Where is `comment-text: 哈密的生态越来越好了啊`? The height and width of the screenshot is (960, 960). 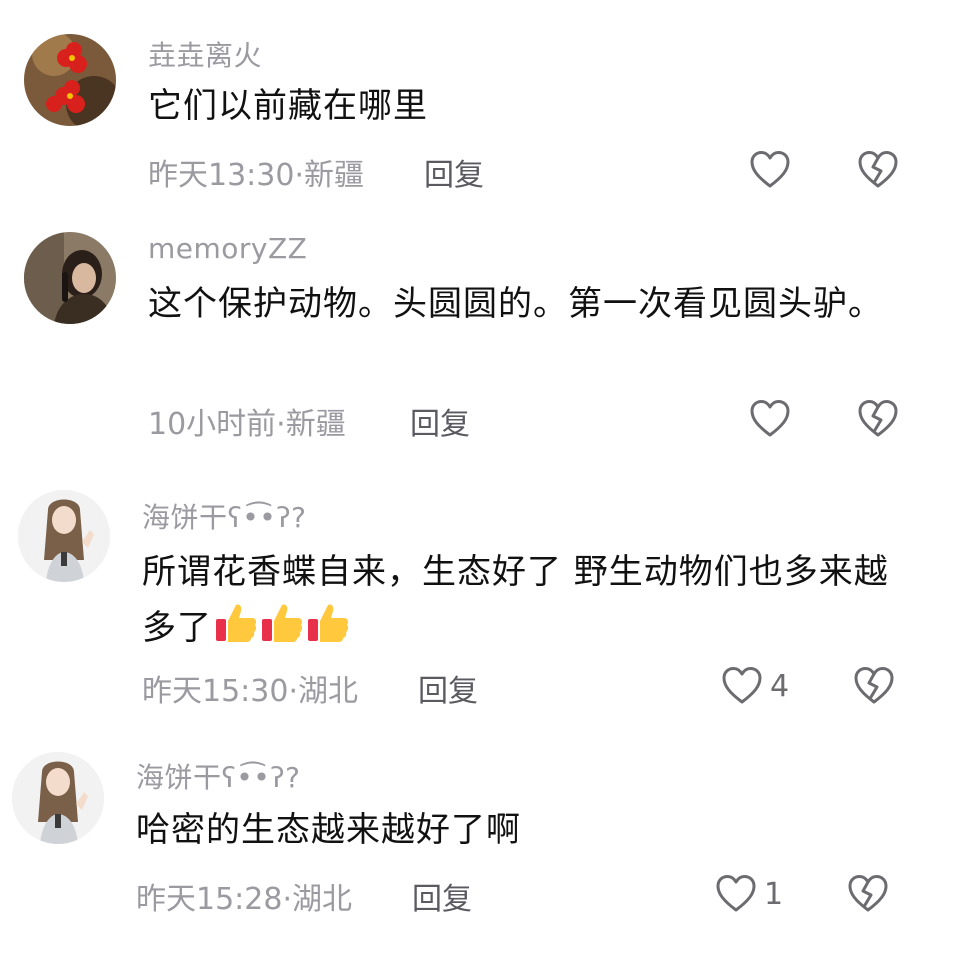
comment-text: 哈密的生态越来越好了啊 is located at coordinates (328, 830).